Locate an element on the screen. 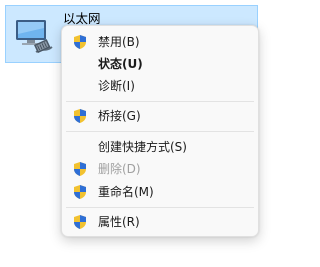  menu-item-label: 禁用(B) is located at coordinates (119, 42).